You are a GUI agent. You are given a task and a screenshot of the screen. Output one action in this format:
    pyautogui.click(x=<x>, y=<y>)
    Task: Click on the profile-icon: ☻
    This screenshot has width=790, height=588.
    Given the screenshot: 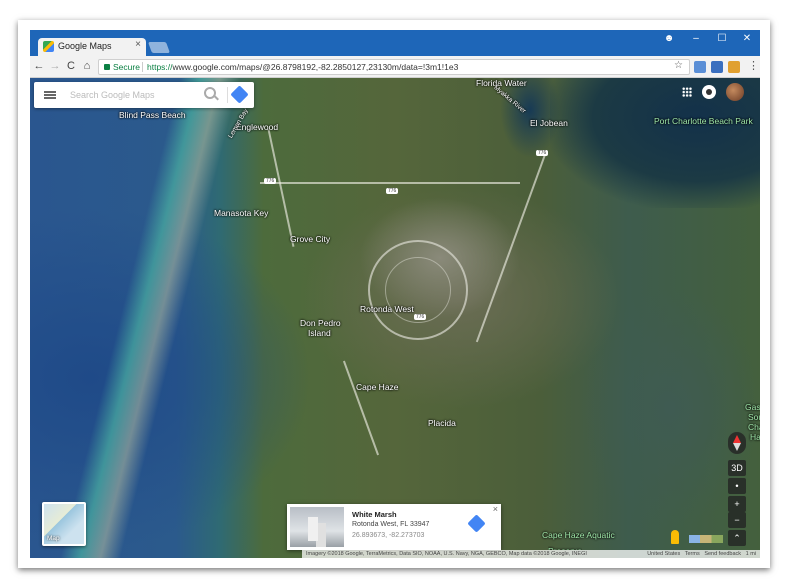 What is the action you would take?
    pyautogui.click(x=669, y=38)
    